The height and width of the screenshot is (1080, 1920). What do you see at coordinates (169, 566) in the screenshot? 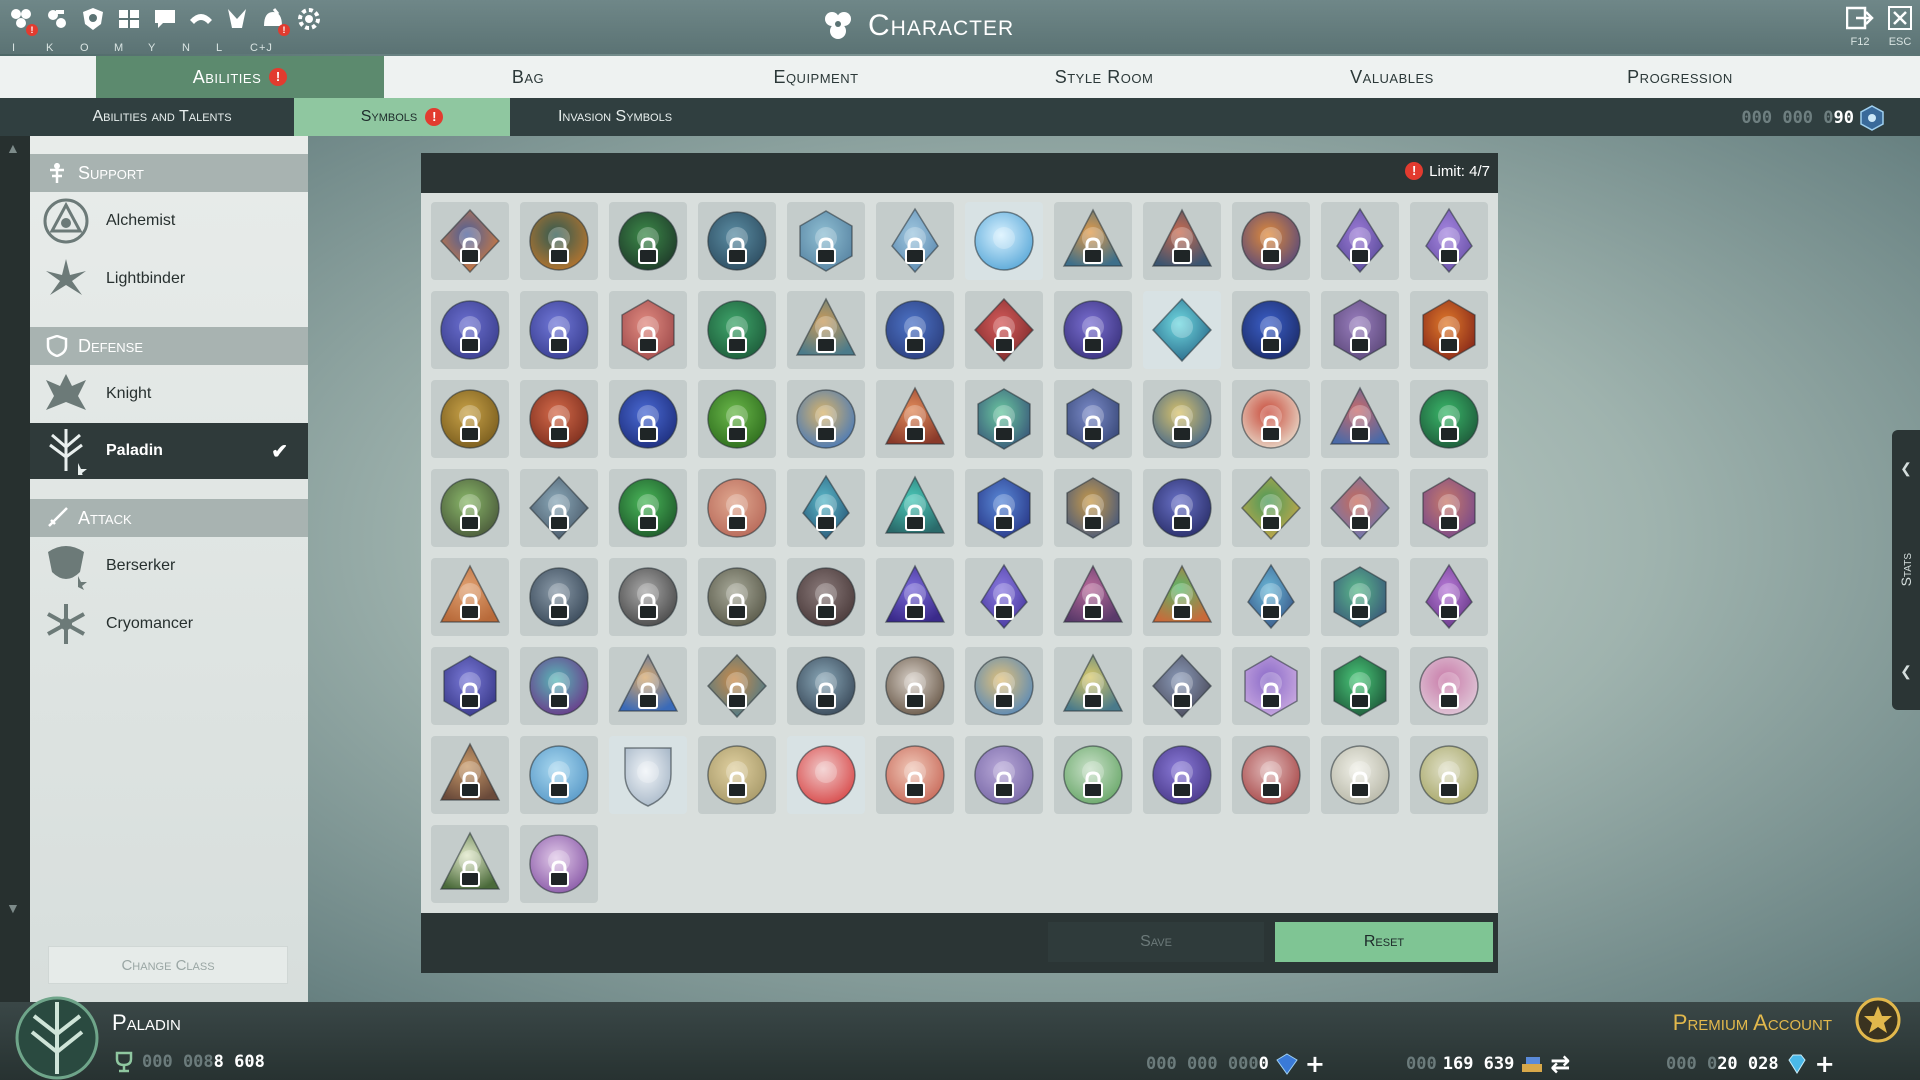
I see `class-item-berserker: Berserker` at bounding box center [169, 566].